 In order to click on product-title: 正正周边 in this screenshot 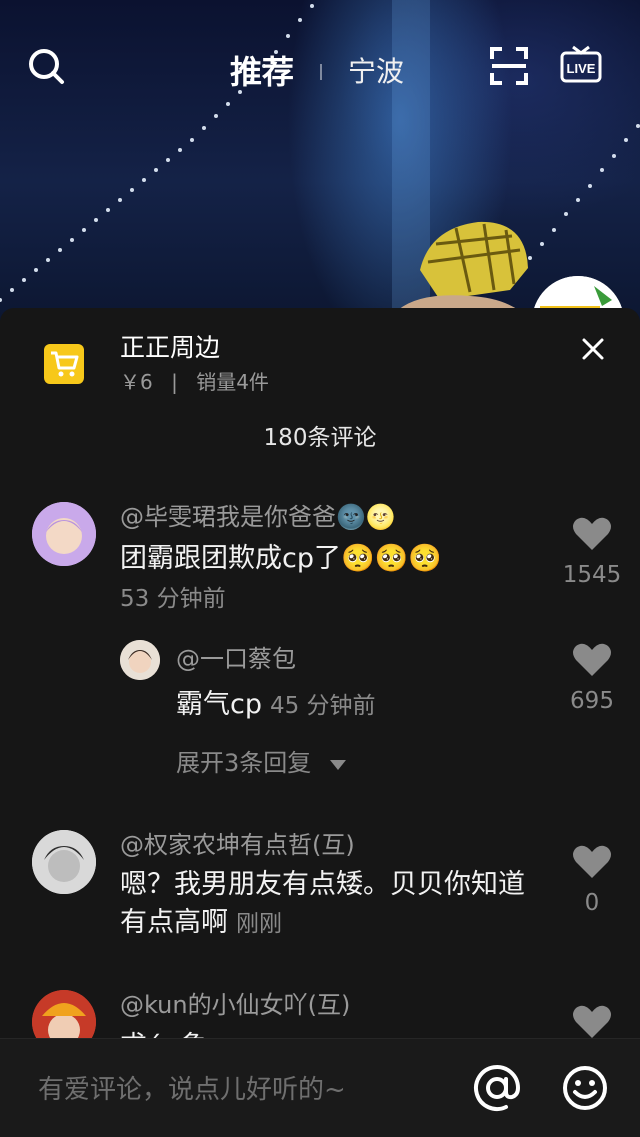, I will do `click(170, 348)`.